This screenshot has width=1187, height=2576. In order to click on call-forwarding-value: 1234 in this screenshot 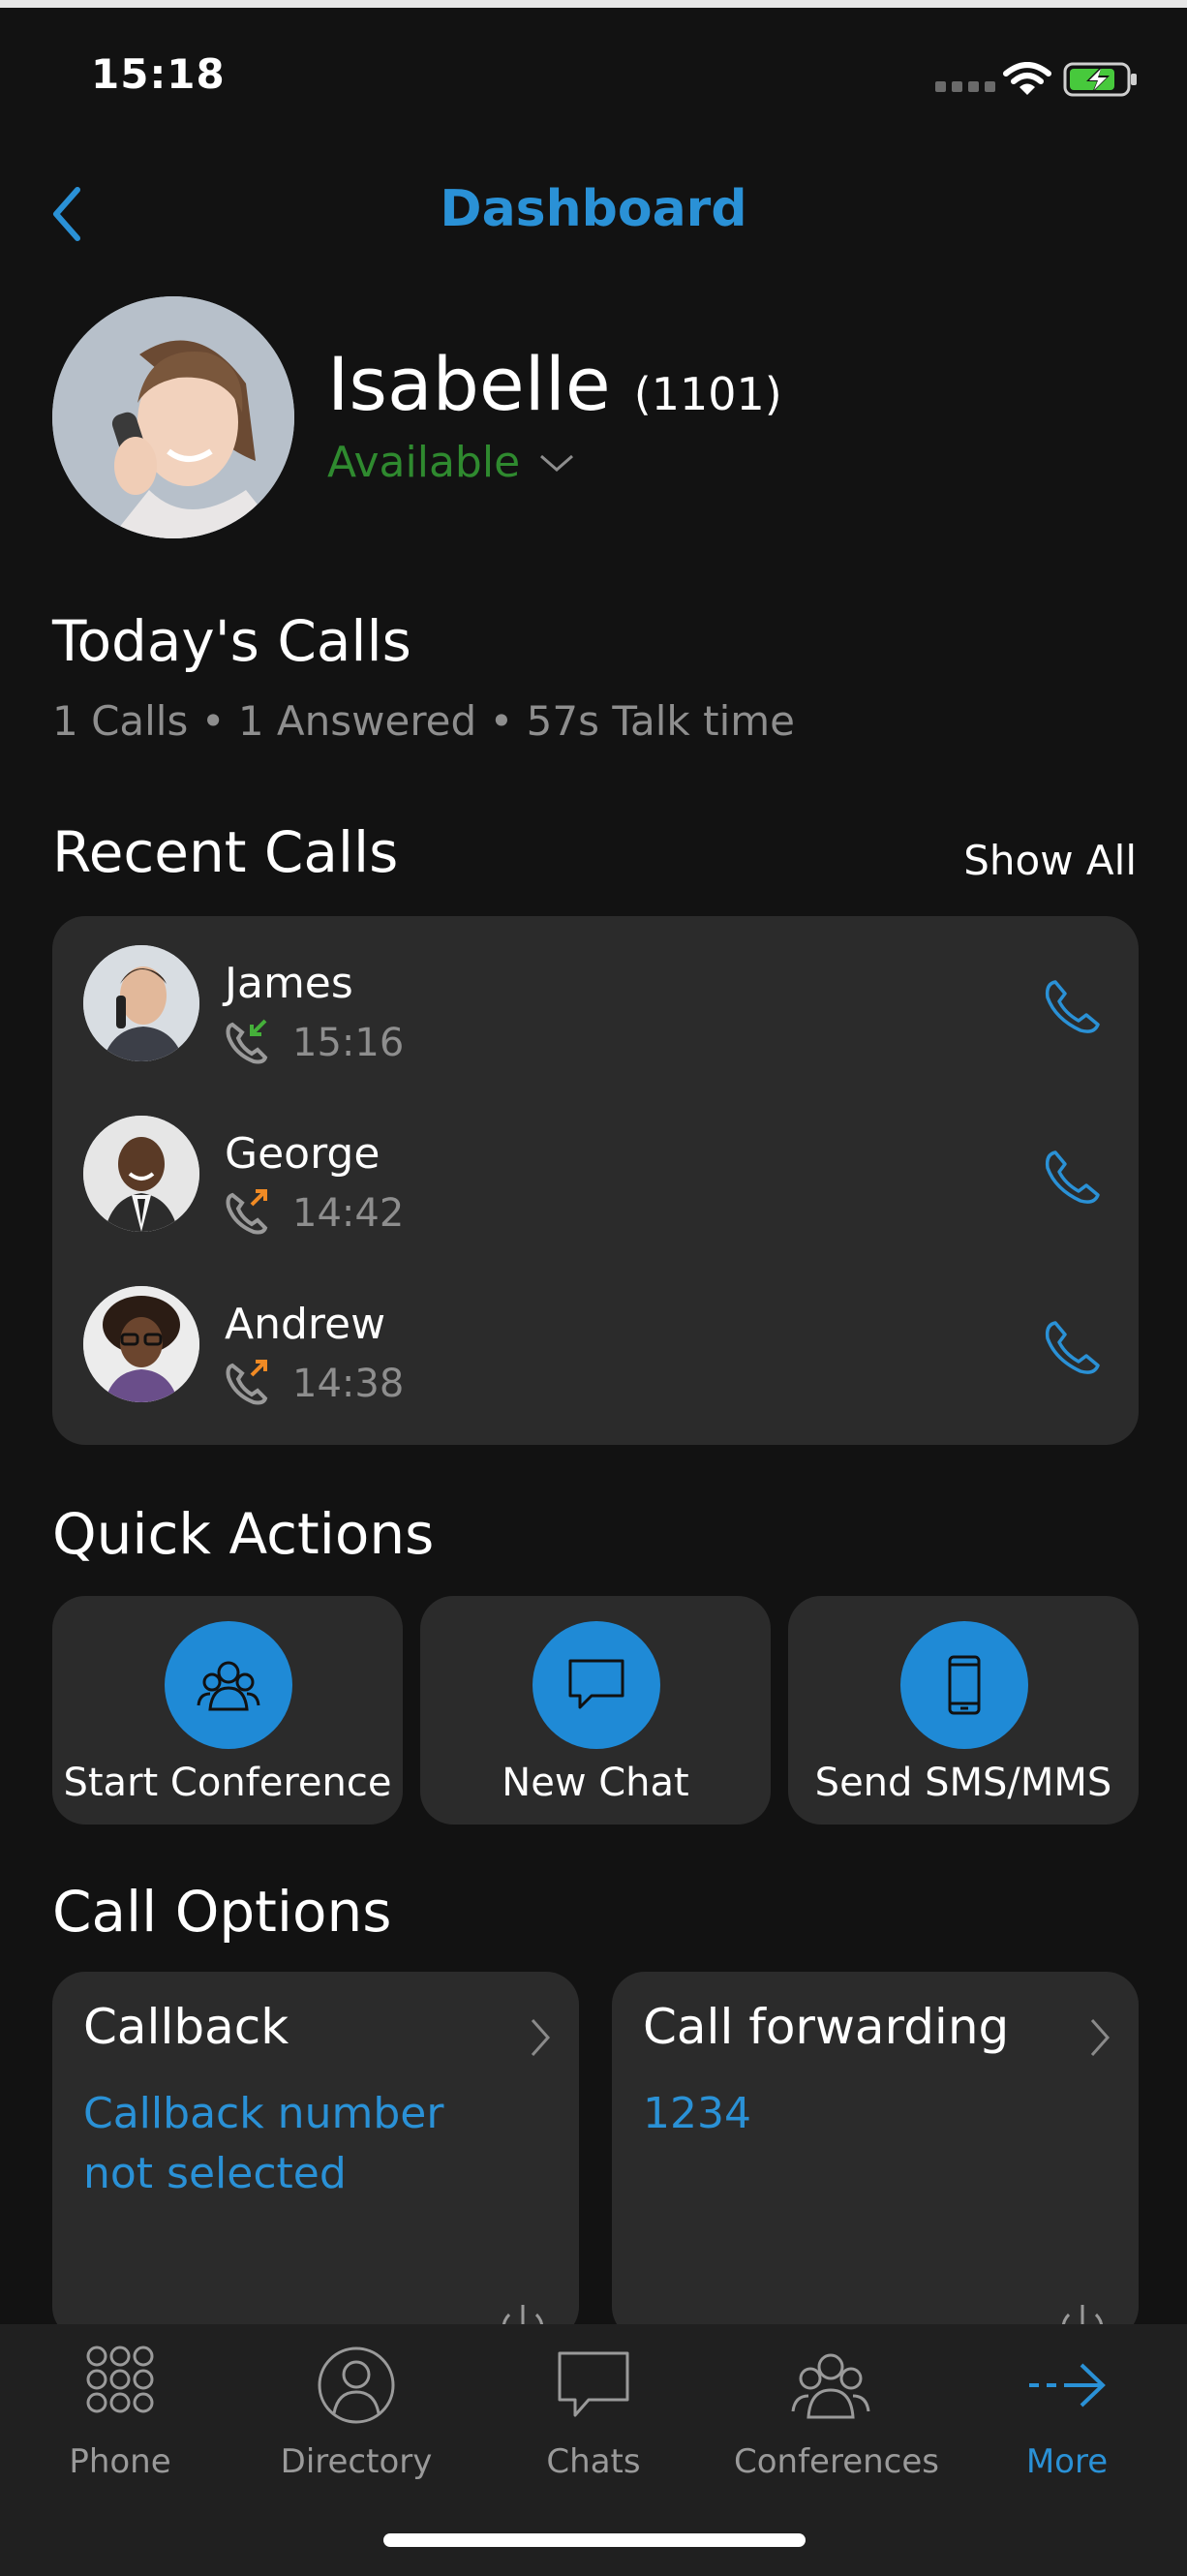, I will do `click(697, 2113)`.